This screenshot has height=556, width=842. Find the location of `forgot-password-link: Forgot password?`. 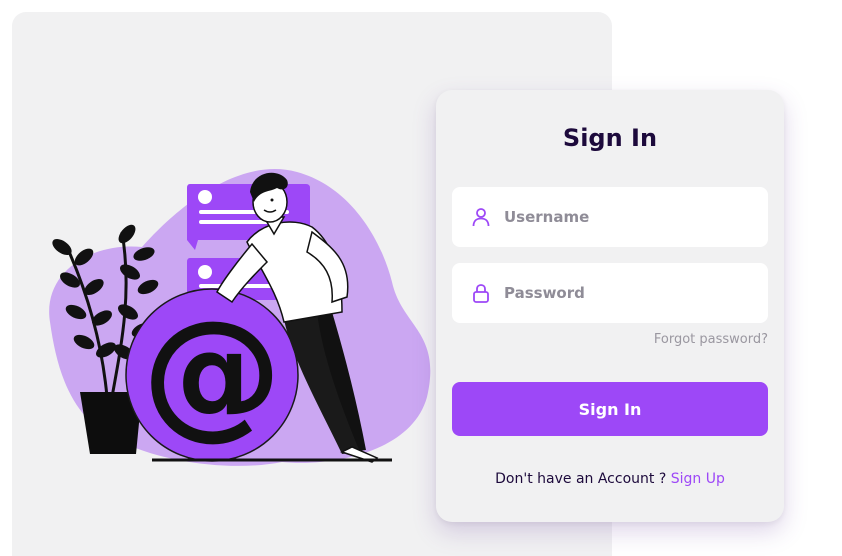

forgot-password-link: Forgot password? is located at coordinates (711, 339).